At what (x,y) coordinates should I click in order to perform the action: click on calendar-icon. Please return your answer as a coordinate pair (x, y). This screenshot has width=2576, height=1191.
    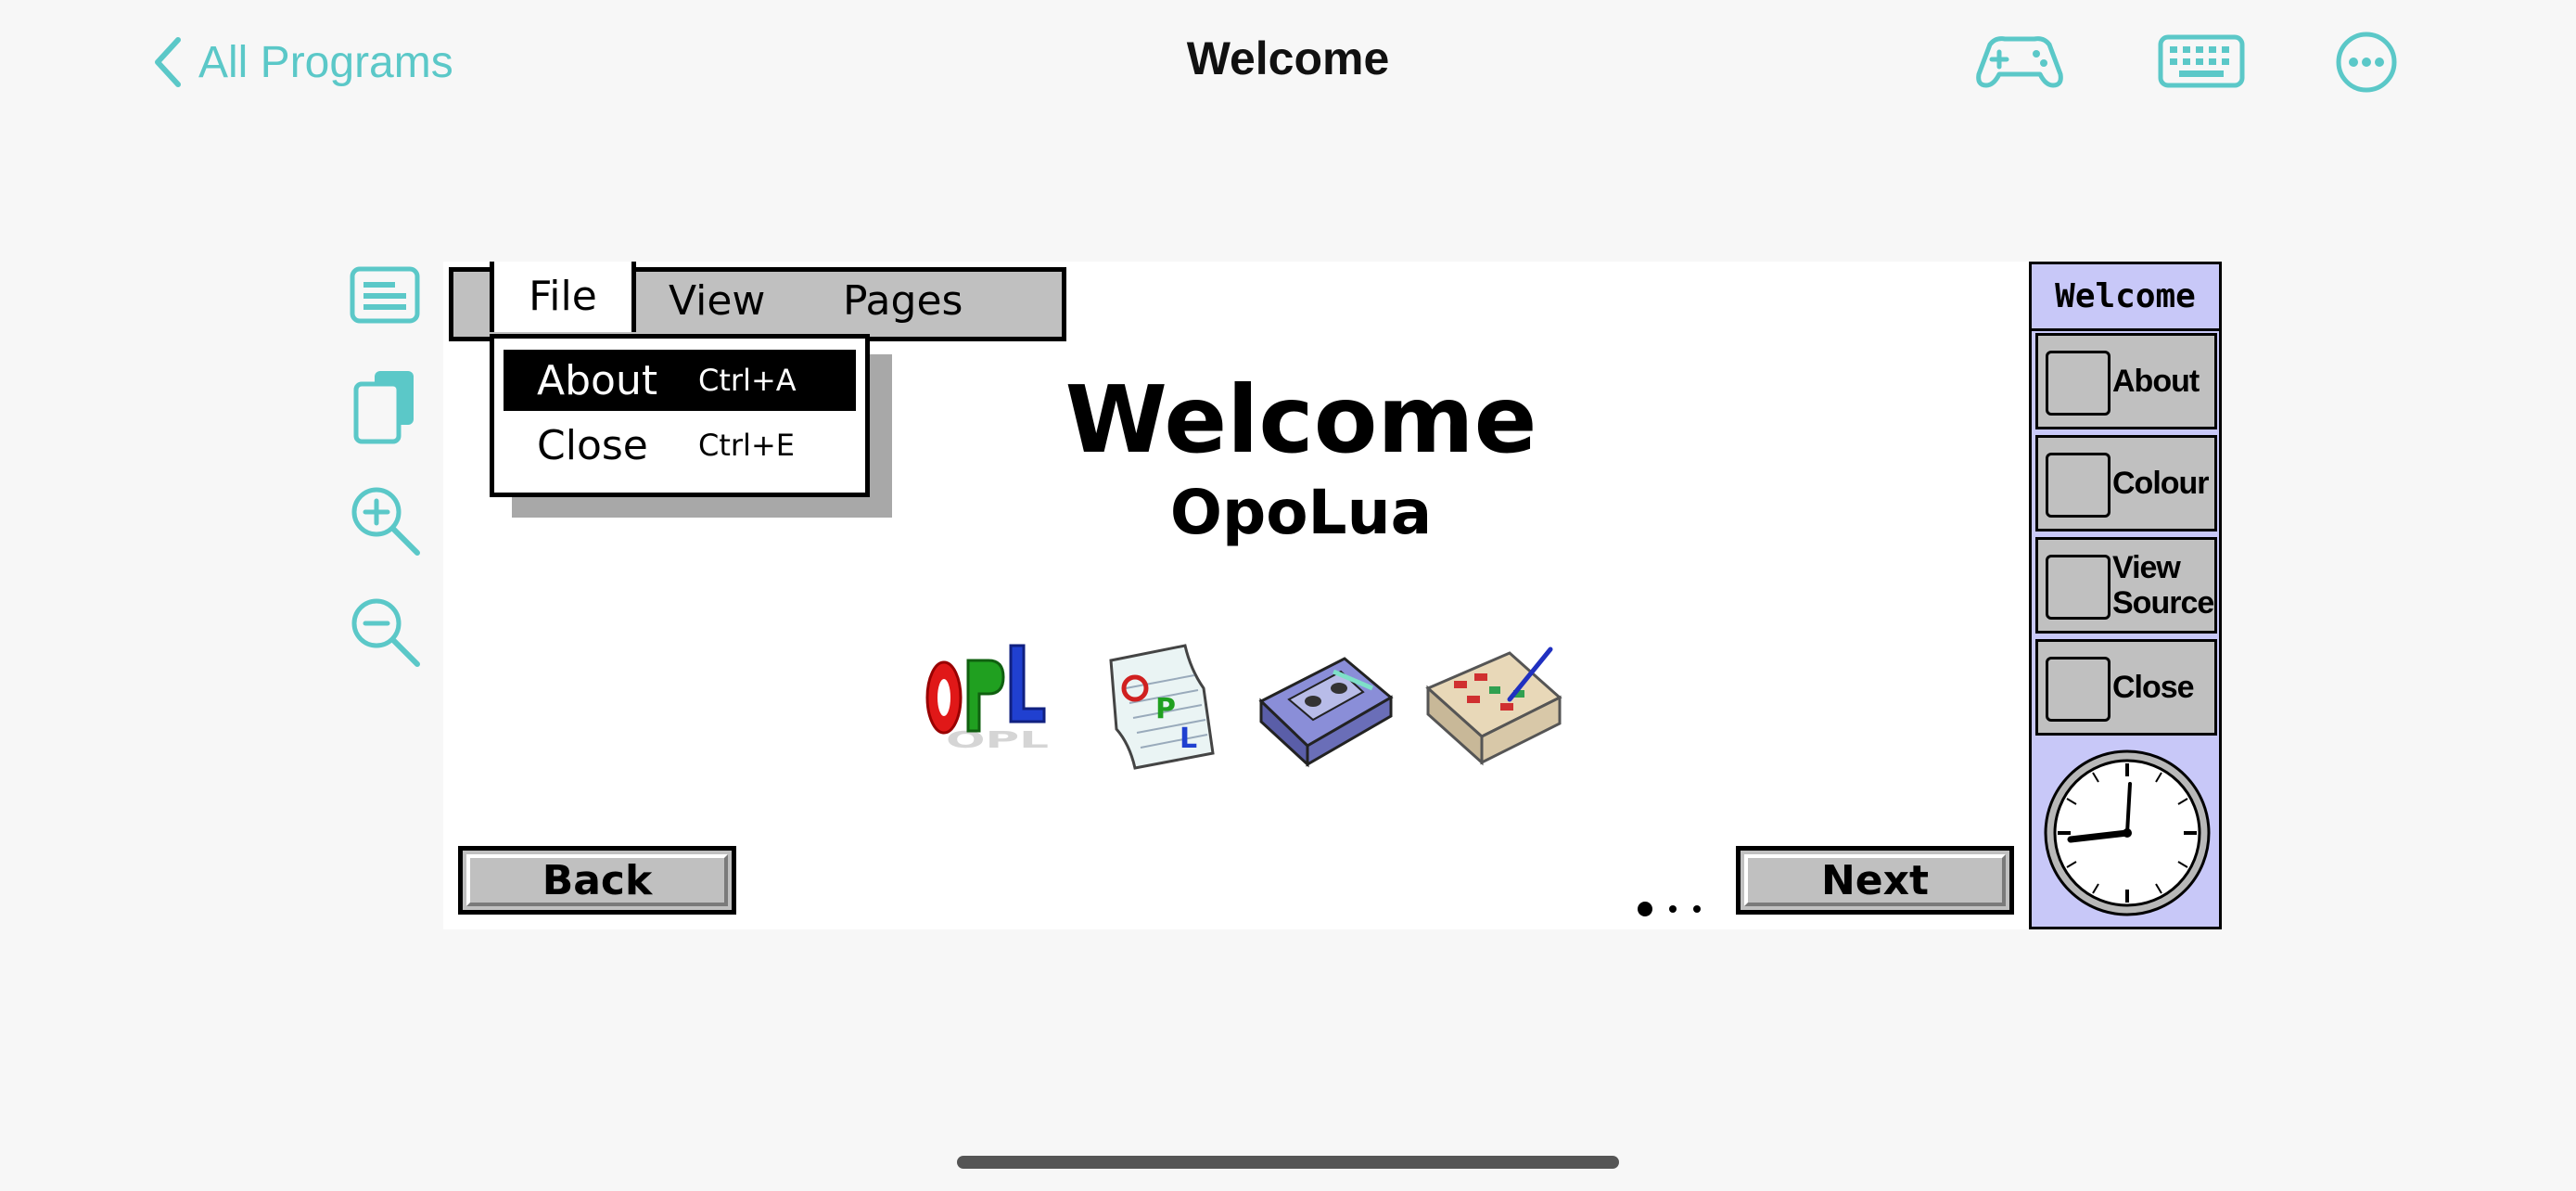
    Looking at the image, I should click on (1495, 707).